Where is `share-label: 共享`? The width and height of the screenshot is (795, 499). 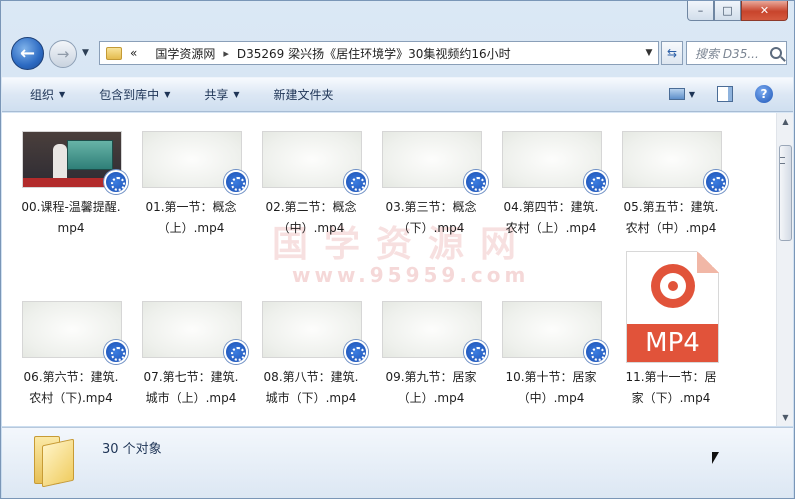 share-label: 共享 is located at coordinates (216, 95).